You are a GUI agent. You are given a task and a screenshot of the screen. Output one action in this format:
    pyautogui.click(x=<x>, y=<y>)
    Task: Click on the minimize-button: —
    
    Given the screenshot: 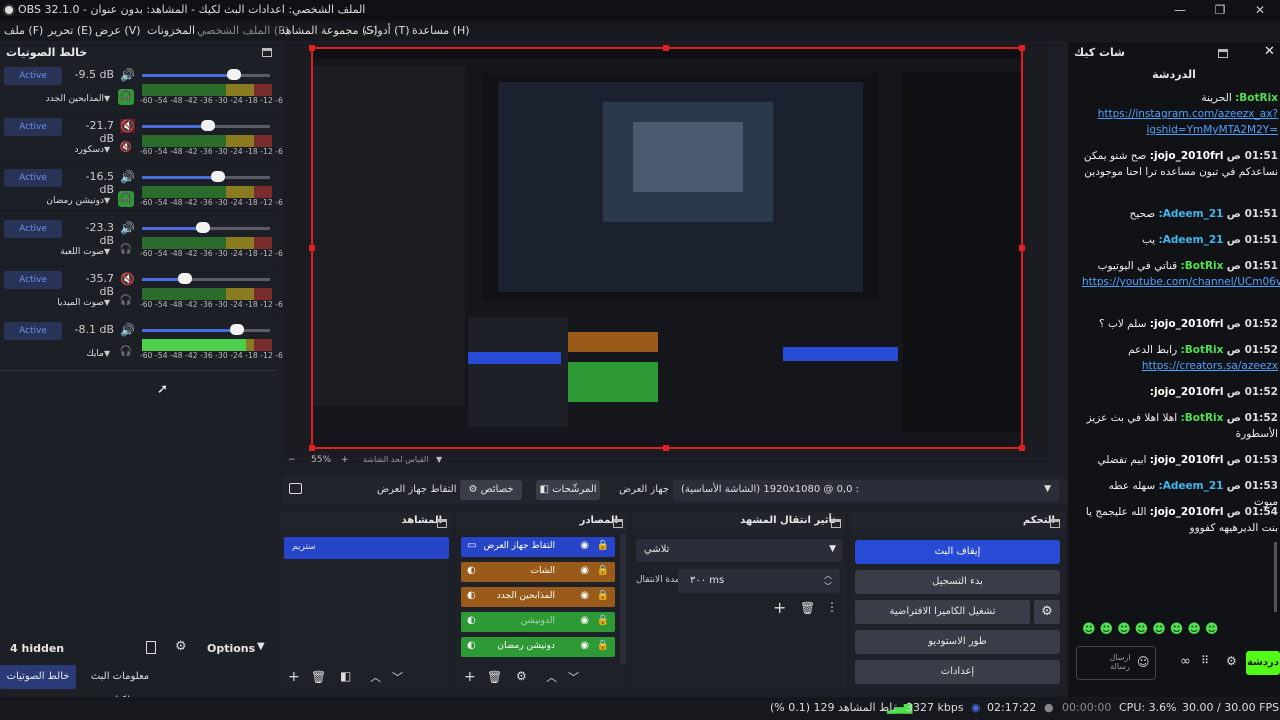 What is the action you would take?
    pyautogui.click(x=1180, y=10)
    